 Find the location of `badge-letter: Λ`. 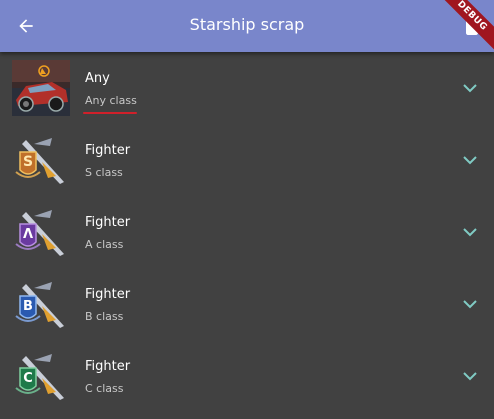

badge-letter: Λ is located at coordinates (28, 234).